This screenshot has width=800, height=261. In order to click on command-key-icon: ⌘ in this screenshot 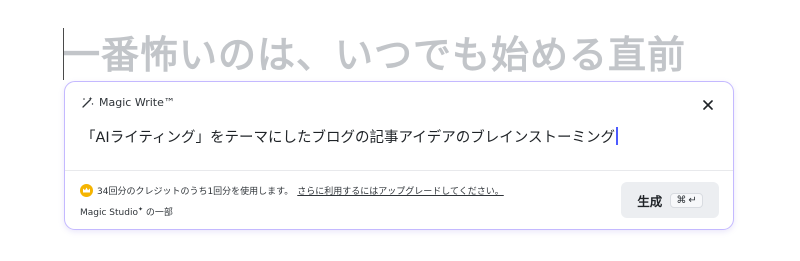, I will do `click(681, 200)`.